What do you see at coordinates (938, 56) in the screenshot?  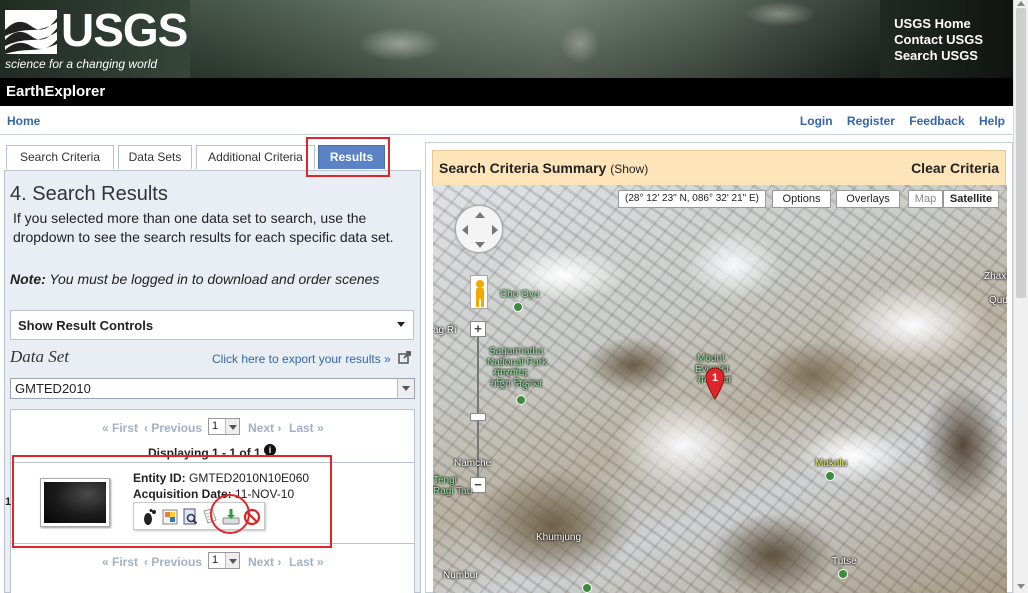 I see `search-usgs-link: Search USGS` at bounding box center [938, 56].